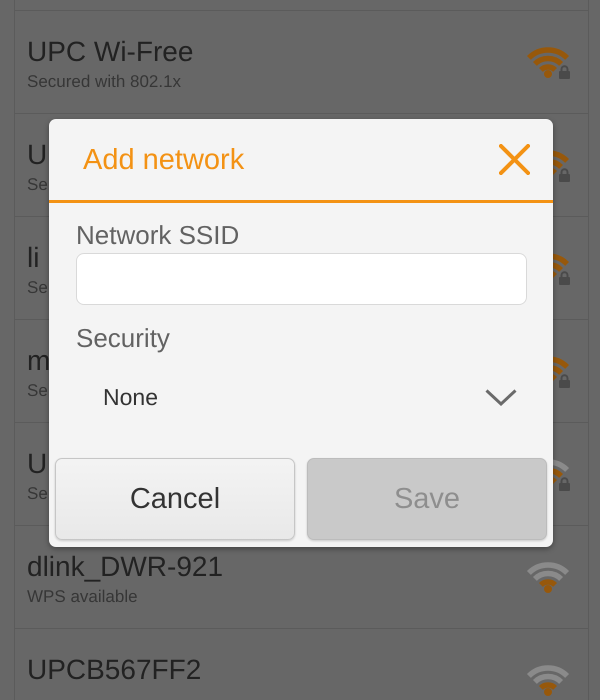 This screenshot has width=600, height=700. What do you see at coordinates (158, 235) in the screenshot?
I see `field-label: Network SSID` at bounding box center [158, 235].